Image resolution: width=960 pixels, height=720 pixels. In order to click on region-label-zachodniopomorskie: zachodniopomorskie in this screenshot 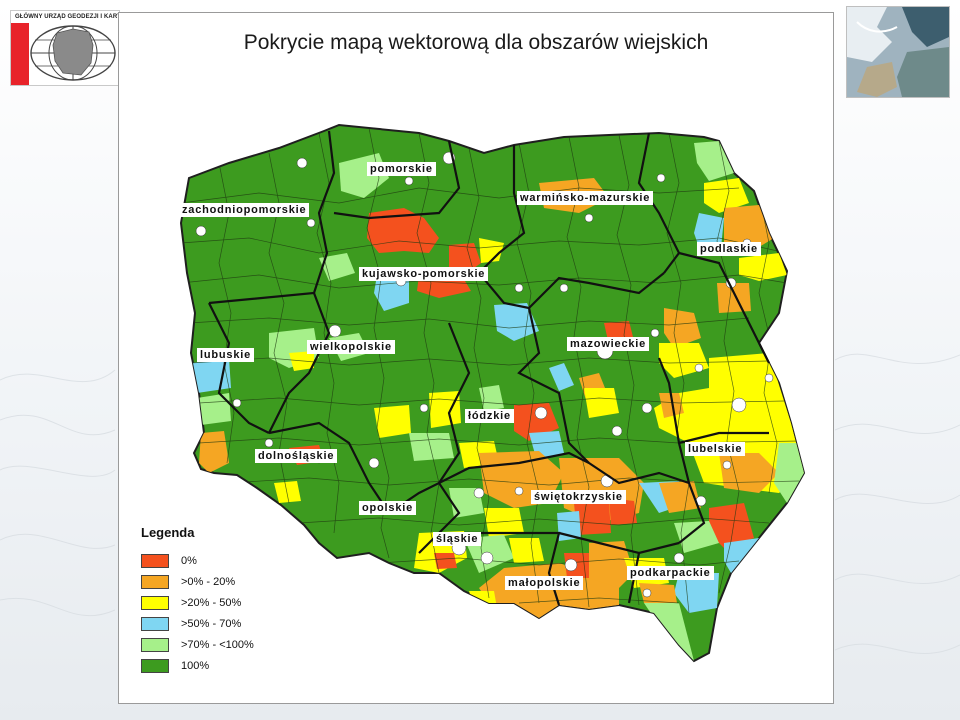, I will do `click(244, 210)`.